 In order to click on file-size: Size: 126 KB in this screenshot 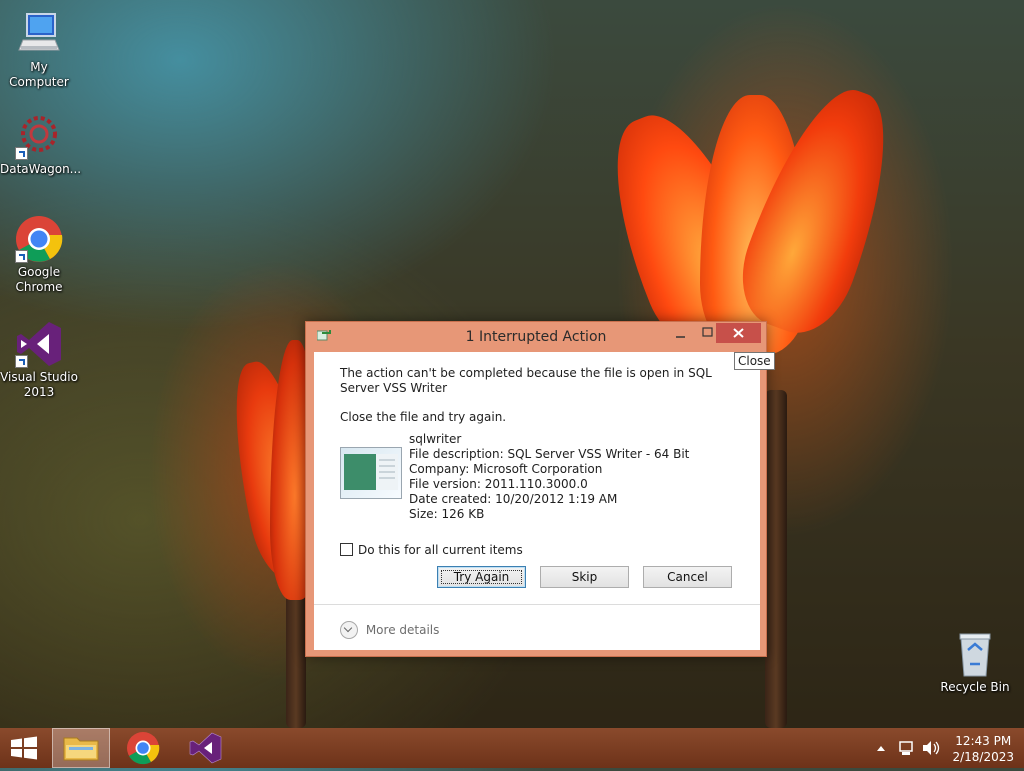, I will do `click(447, 514)`.